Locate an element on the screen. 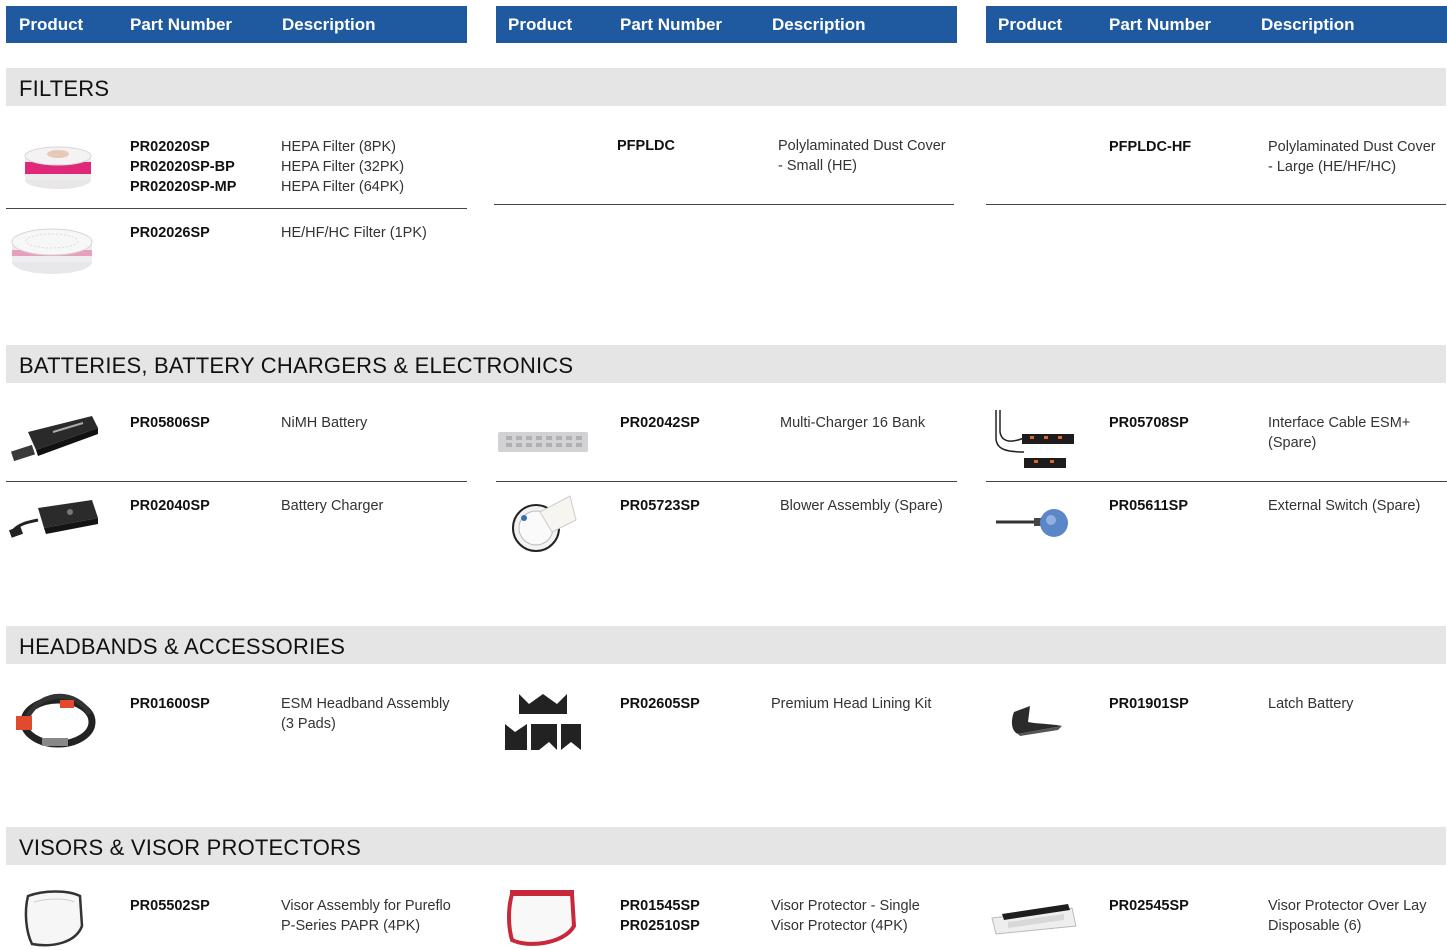  nimh-battery-image is located at coordinates (54, 438).